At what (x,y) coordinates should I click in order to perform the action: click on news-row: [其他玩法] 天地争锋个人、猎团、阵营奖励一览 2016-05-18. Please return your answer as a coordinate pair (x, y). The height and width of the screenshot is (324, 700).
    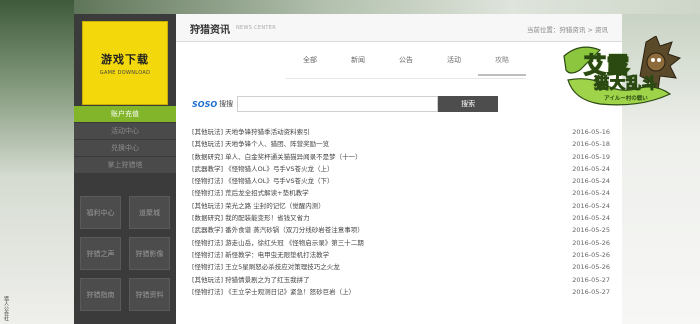
    Looking at the image, I should click on (401, 144).